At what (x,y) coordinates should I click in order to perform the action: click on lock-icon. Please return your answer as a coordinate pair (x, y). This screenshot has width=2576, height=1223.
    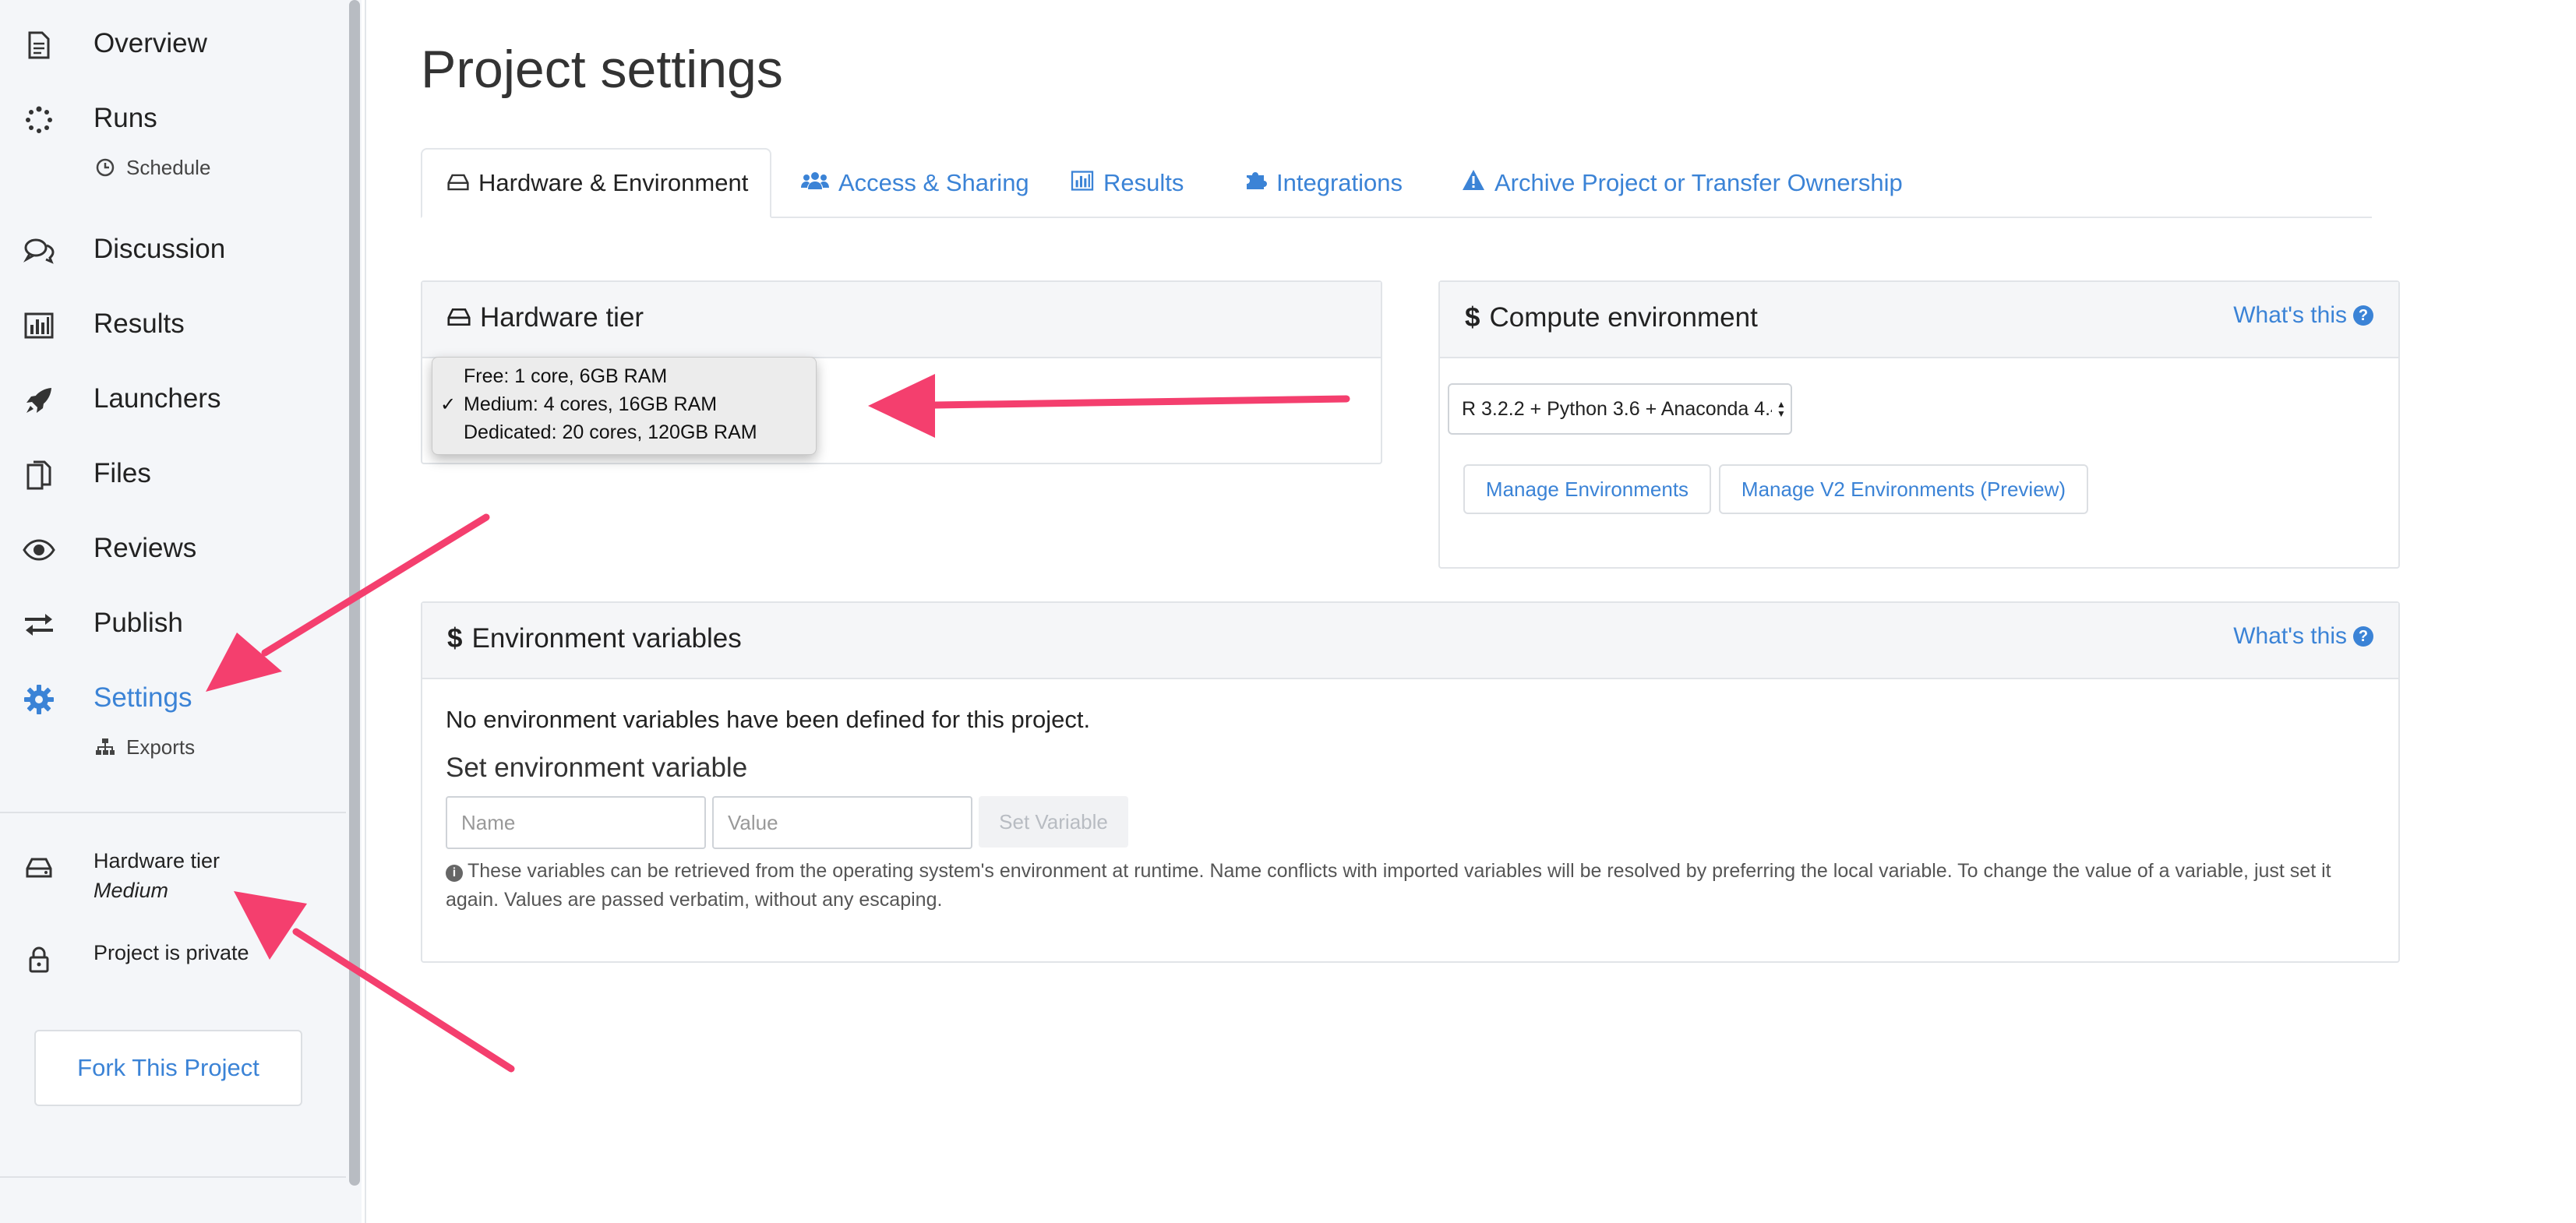
    Looking at the image, I should click on (39, 960).